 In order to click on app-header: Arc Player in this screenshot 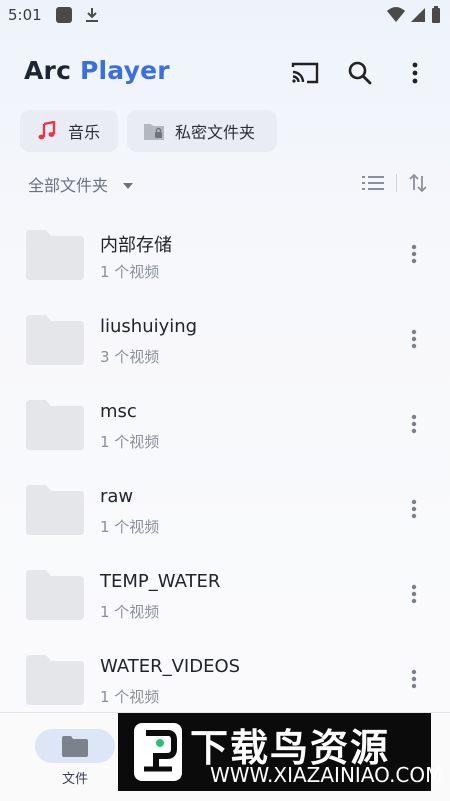, I will do `click(225, 73)`.